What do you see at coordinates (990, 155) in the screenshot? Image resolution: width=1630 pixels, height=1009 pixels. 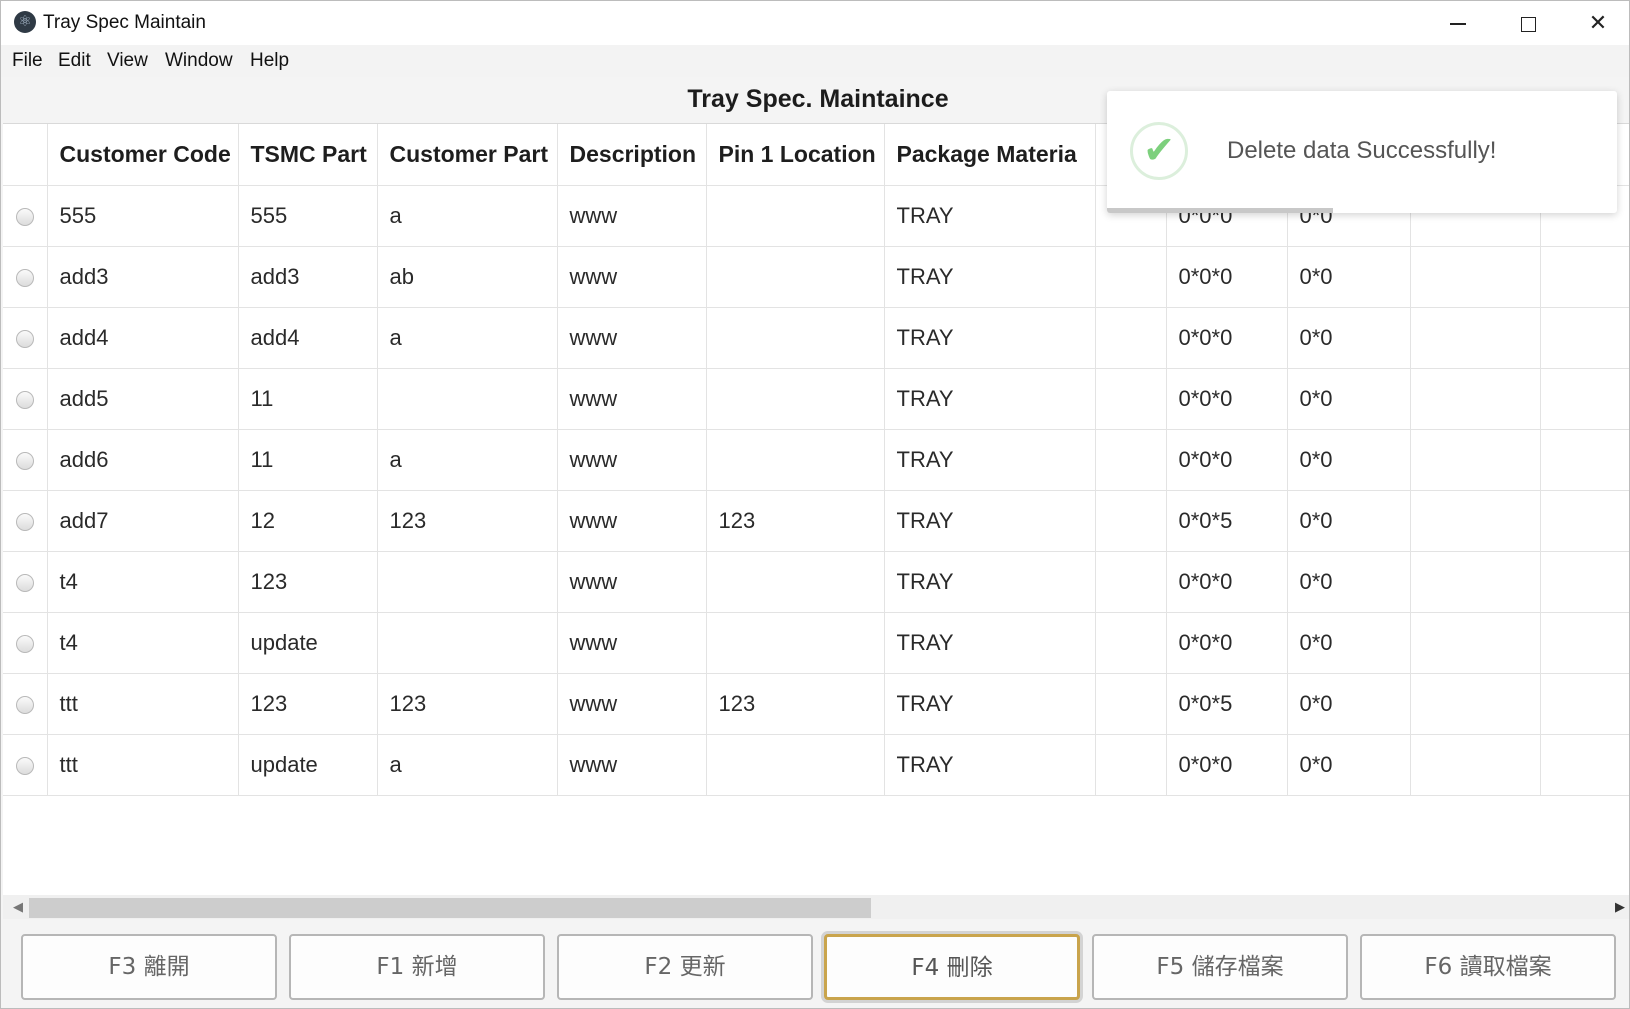 I see `column-header: Package Materia` at bounding box center [990, 155].